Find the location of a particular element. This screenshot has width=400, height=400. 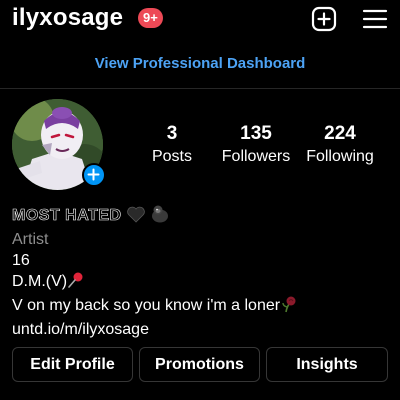

wilted-rose-emoji is located at coordinates (289, 307).